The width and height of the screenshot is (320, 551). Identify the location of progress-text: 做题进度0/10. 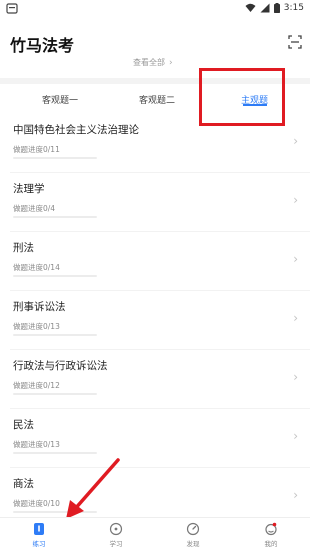
(36, 503).